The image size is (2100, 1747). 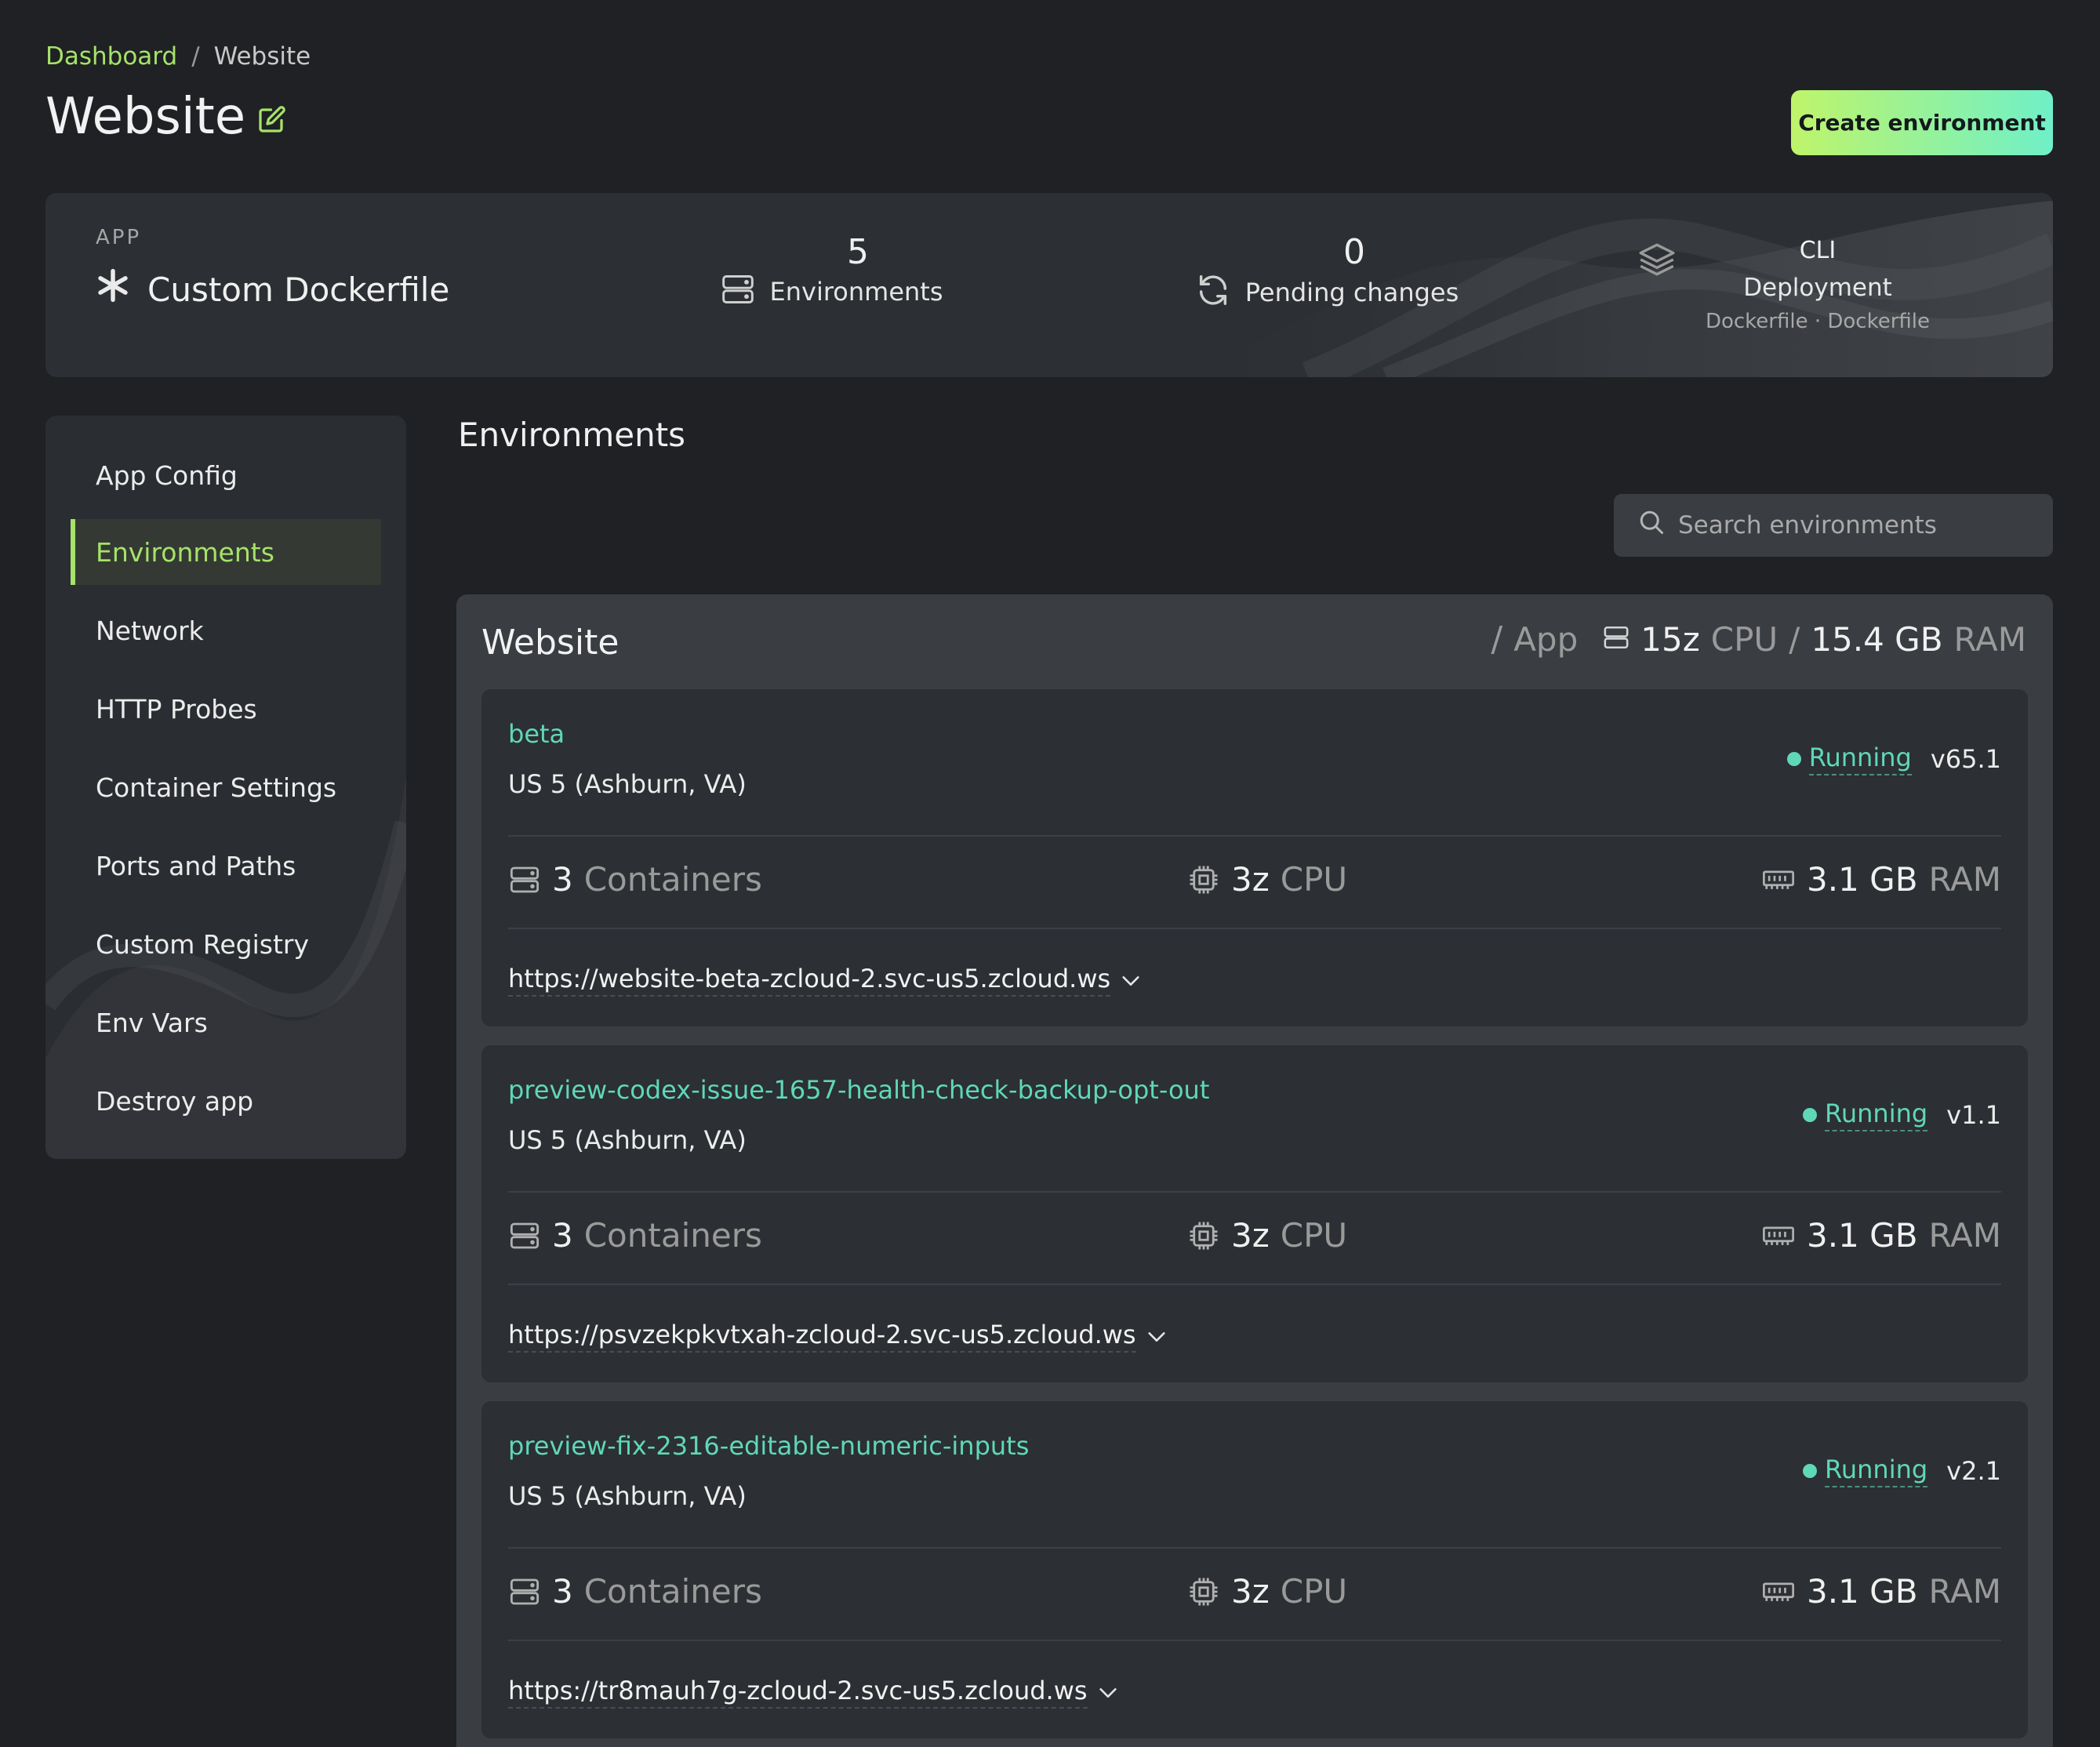 I want to click on group-ram-value: 15.4 GB, so click(x=1877, y=640).